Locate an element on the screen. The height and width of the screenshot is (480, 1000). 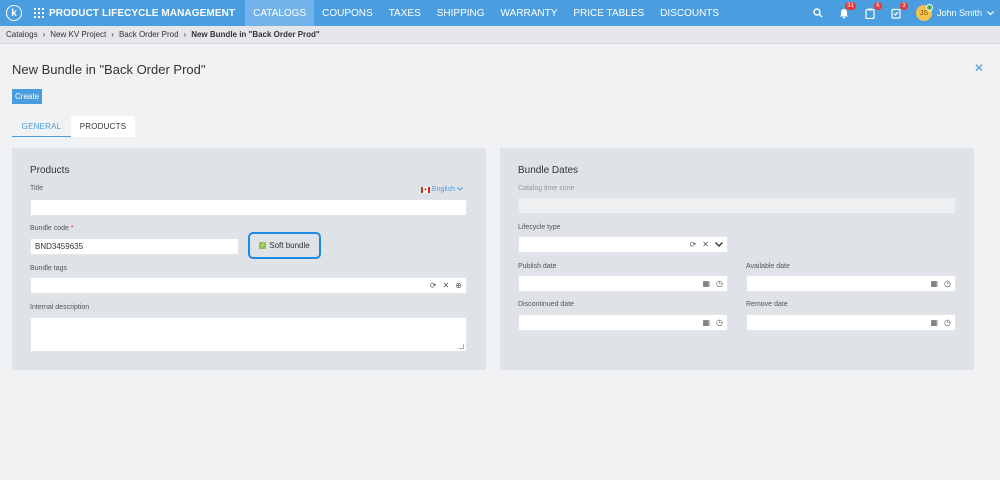
lifecycle-type-select: ⟳ ✕ is located at coordinates (623, 244).